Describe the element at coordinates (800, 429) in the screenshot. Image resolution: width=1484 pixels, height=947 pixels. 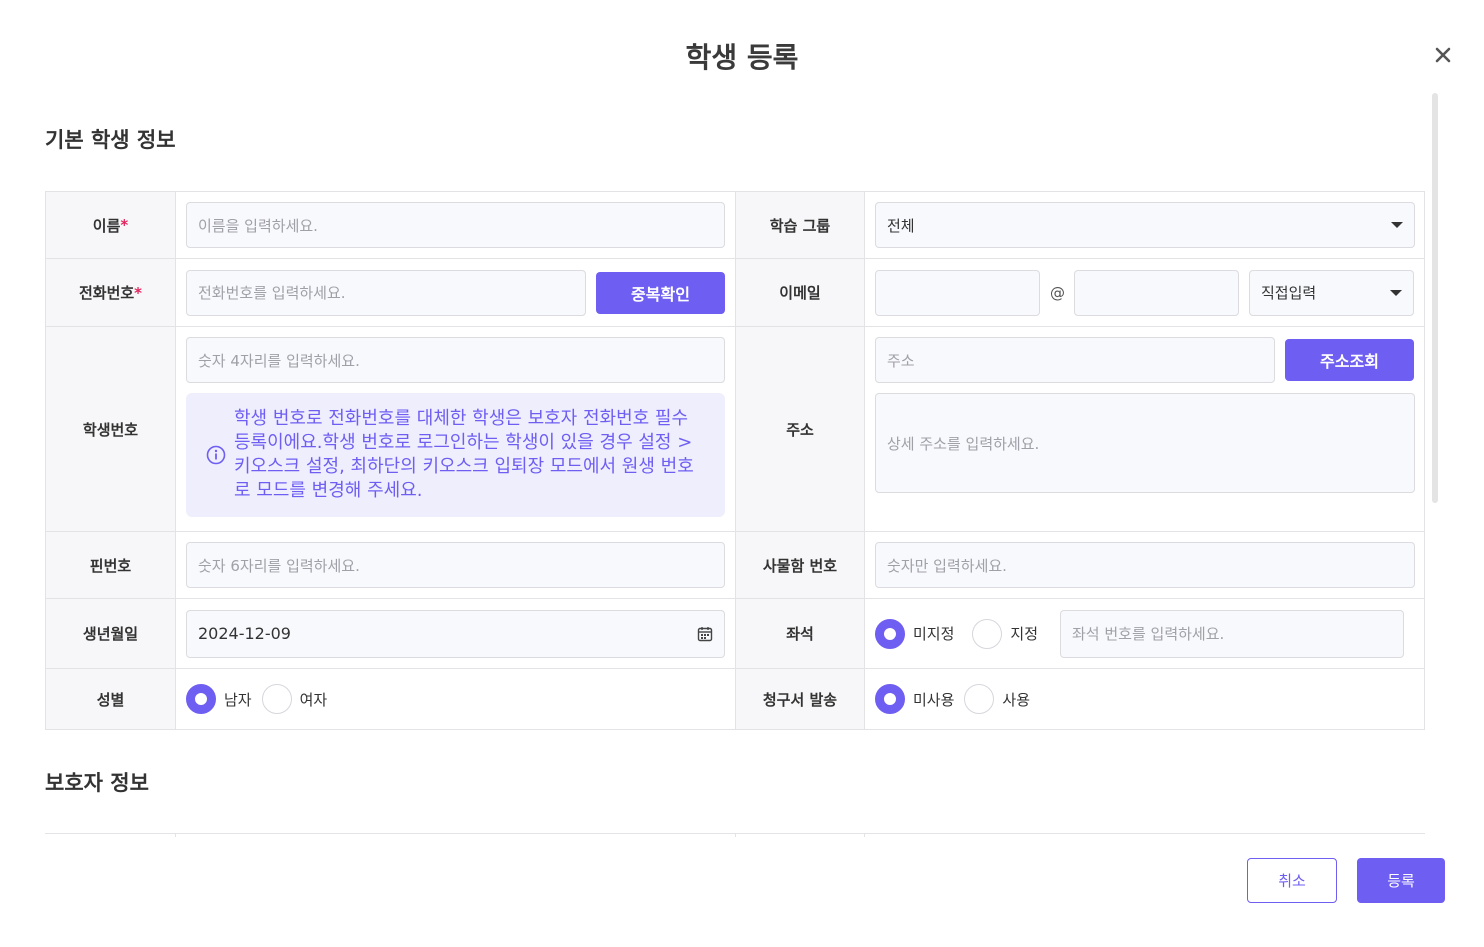
I see `address-label: 주소` at that location.